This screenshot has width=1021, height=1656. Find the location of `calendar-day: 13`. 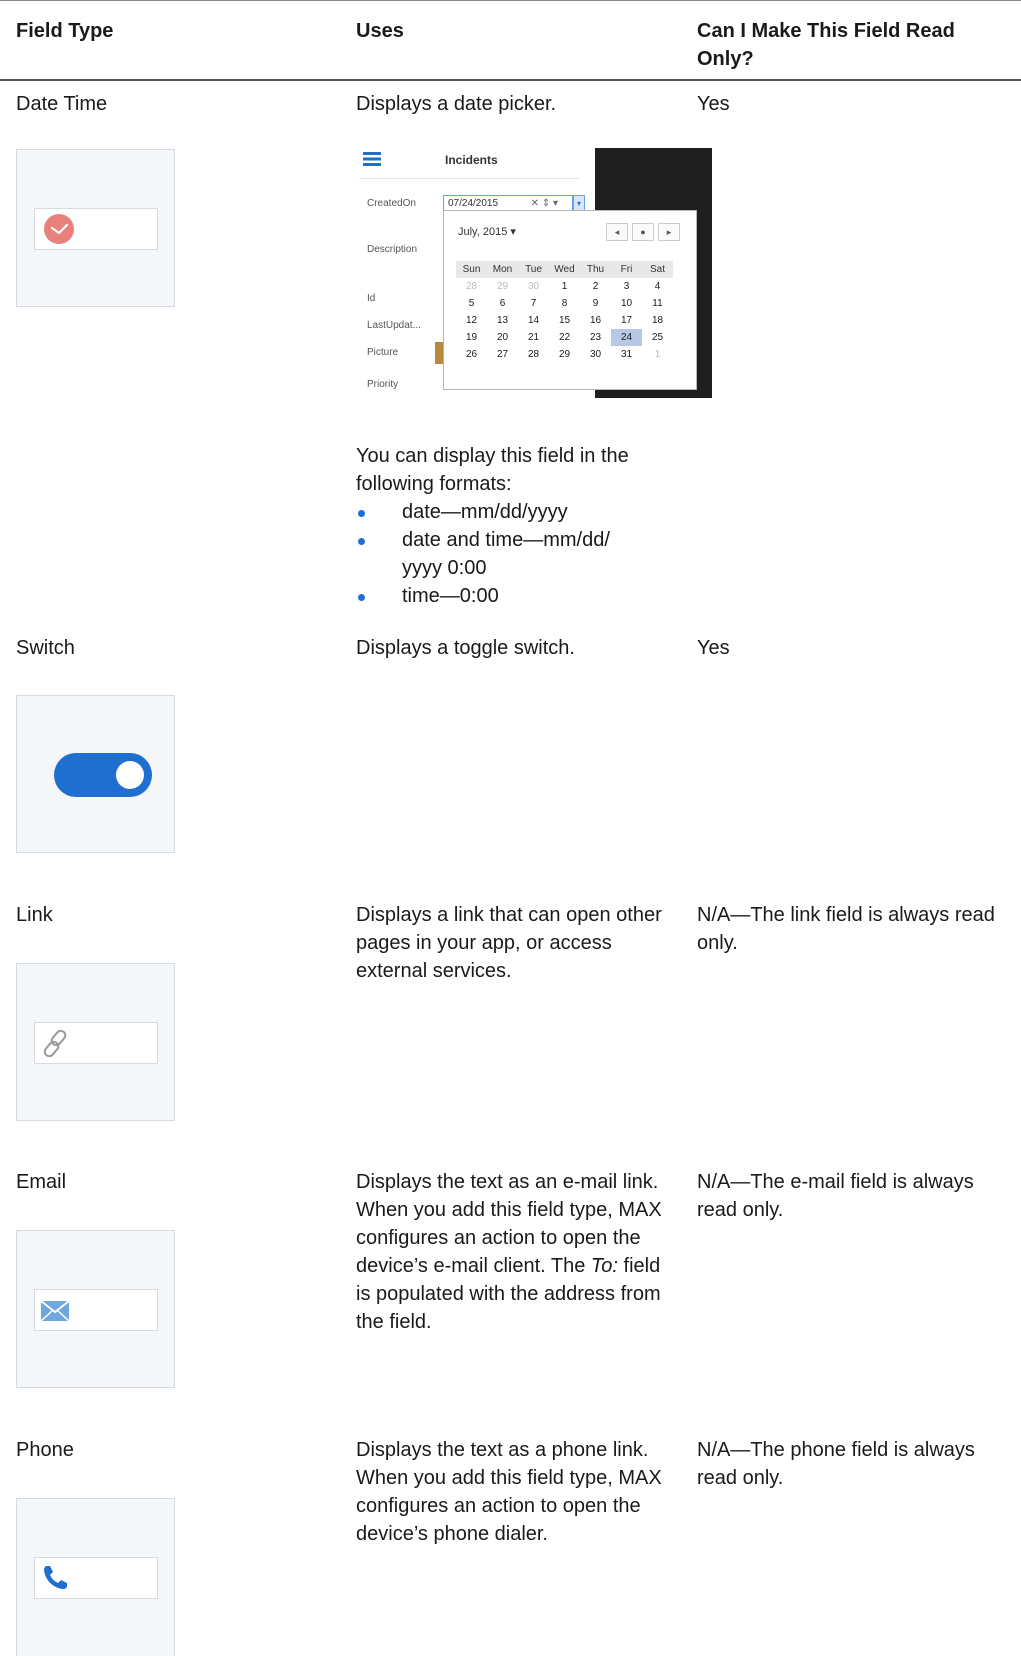

calendar-day: 13 is located at coordinates (502, 320).